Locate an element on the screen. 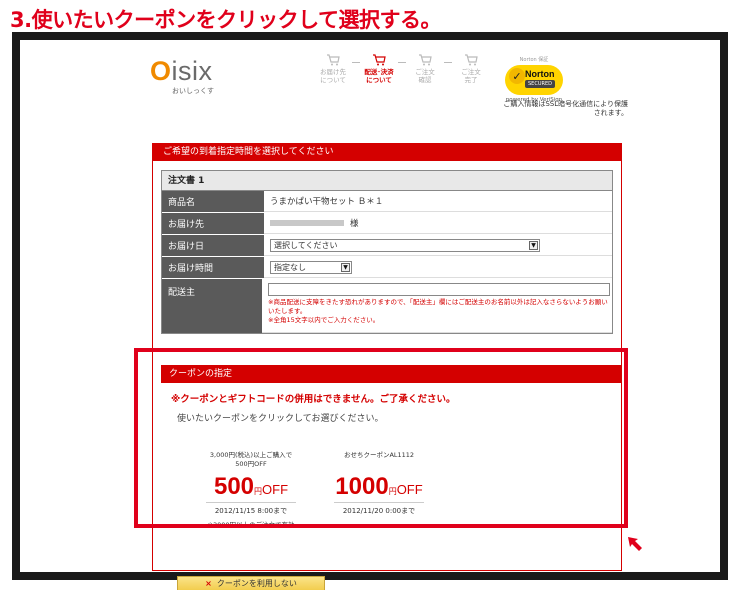 The image size is (740, 590). sender-input is located at coordinates (439, 289).